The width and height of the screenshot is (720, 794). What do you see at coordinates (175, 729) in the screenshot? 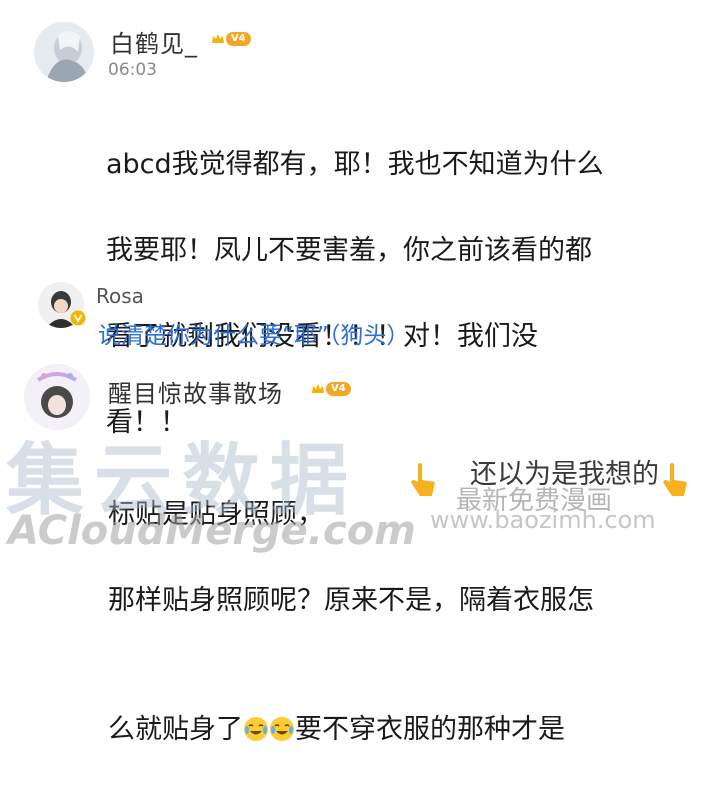
I see `comment-line-start: 么就贴身了` at bounding box center [175, 729].